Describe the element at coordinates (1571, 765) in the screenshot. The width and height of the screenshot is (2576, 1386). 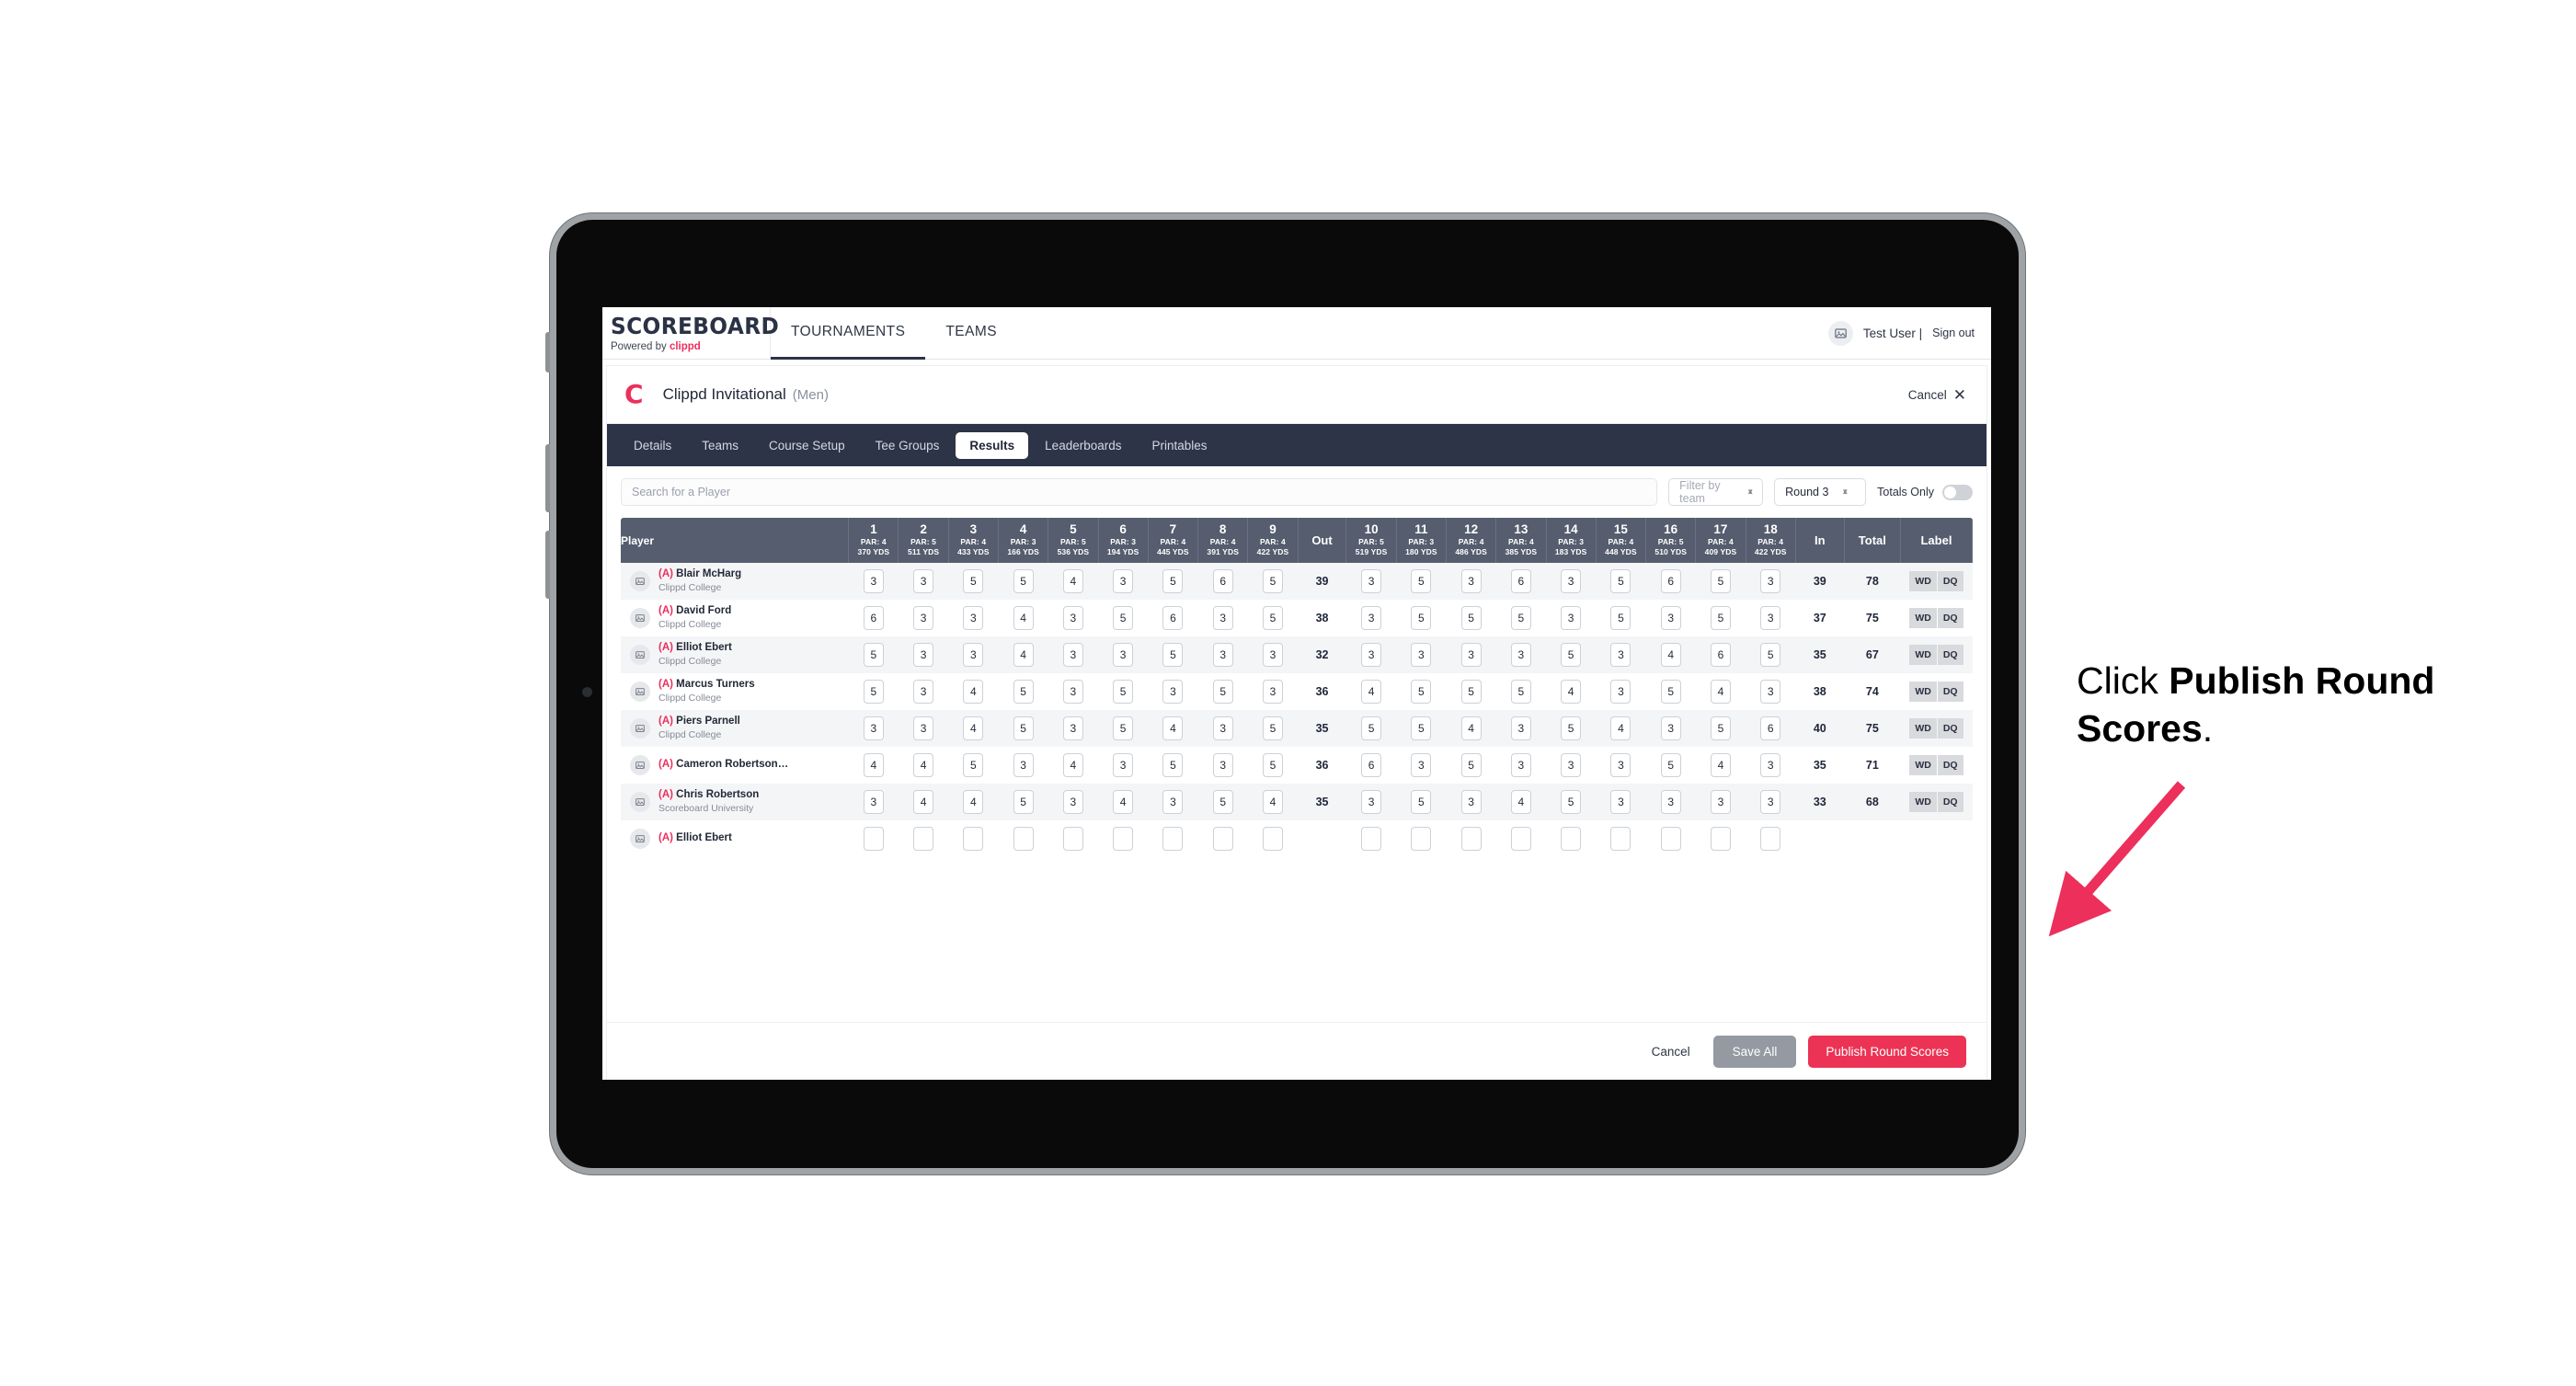
I see `score-cell-back-14: 3` at that location.